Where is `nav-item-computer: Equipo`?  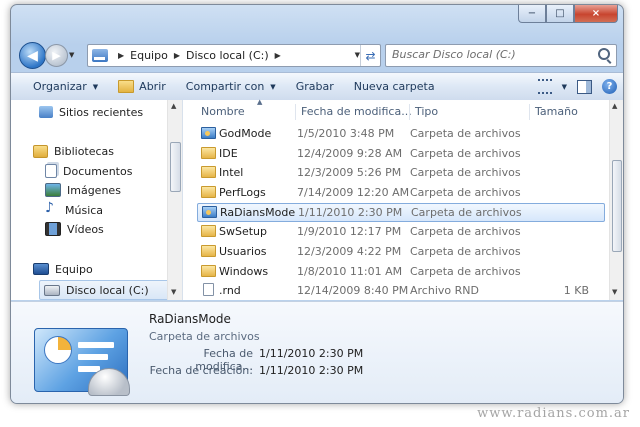 nav-item-computer: Equipo is located at coordinates (63, 269).